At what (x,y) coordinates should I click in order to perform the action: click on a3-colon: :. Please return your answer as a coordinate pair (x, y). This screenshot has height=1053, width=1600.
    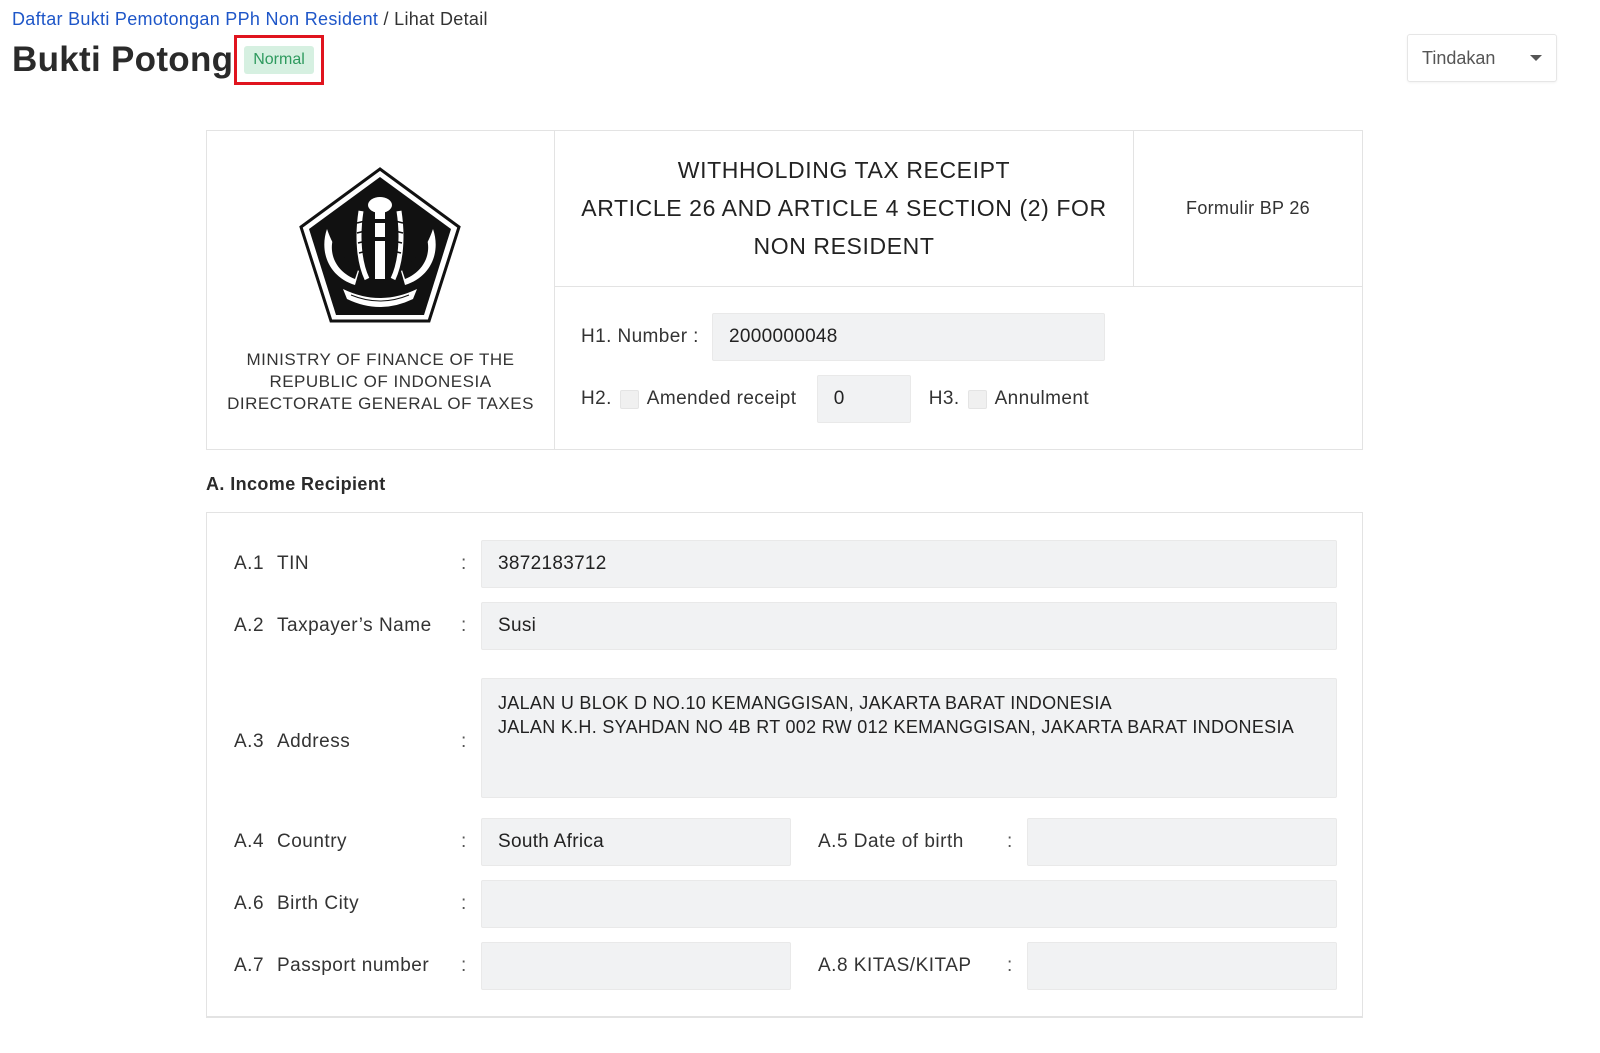
    Looking at the image, I should click on (464, 741).